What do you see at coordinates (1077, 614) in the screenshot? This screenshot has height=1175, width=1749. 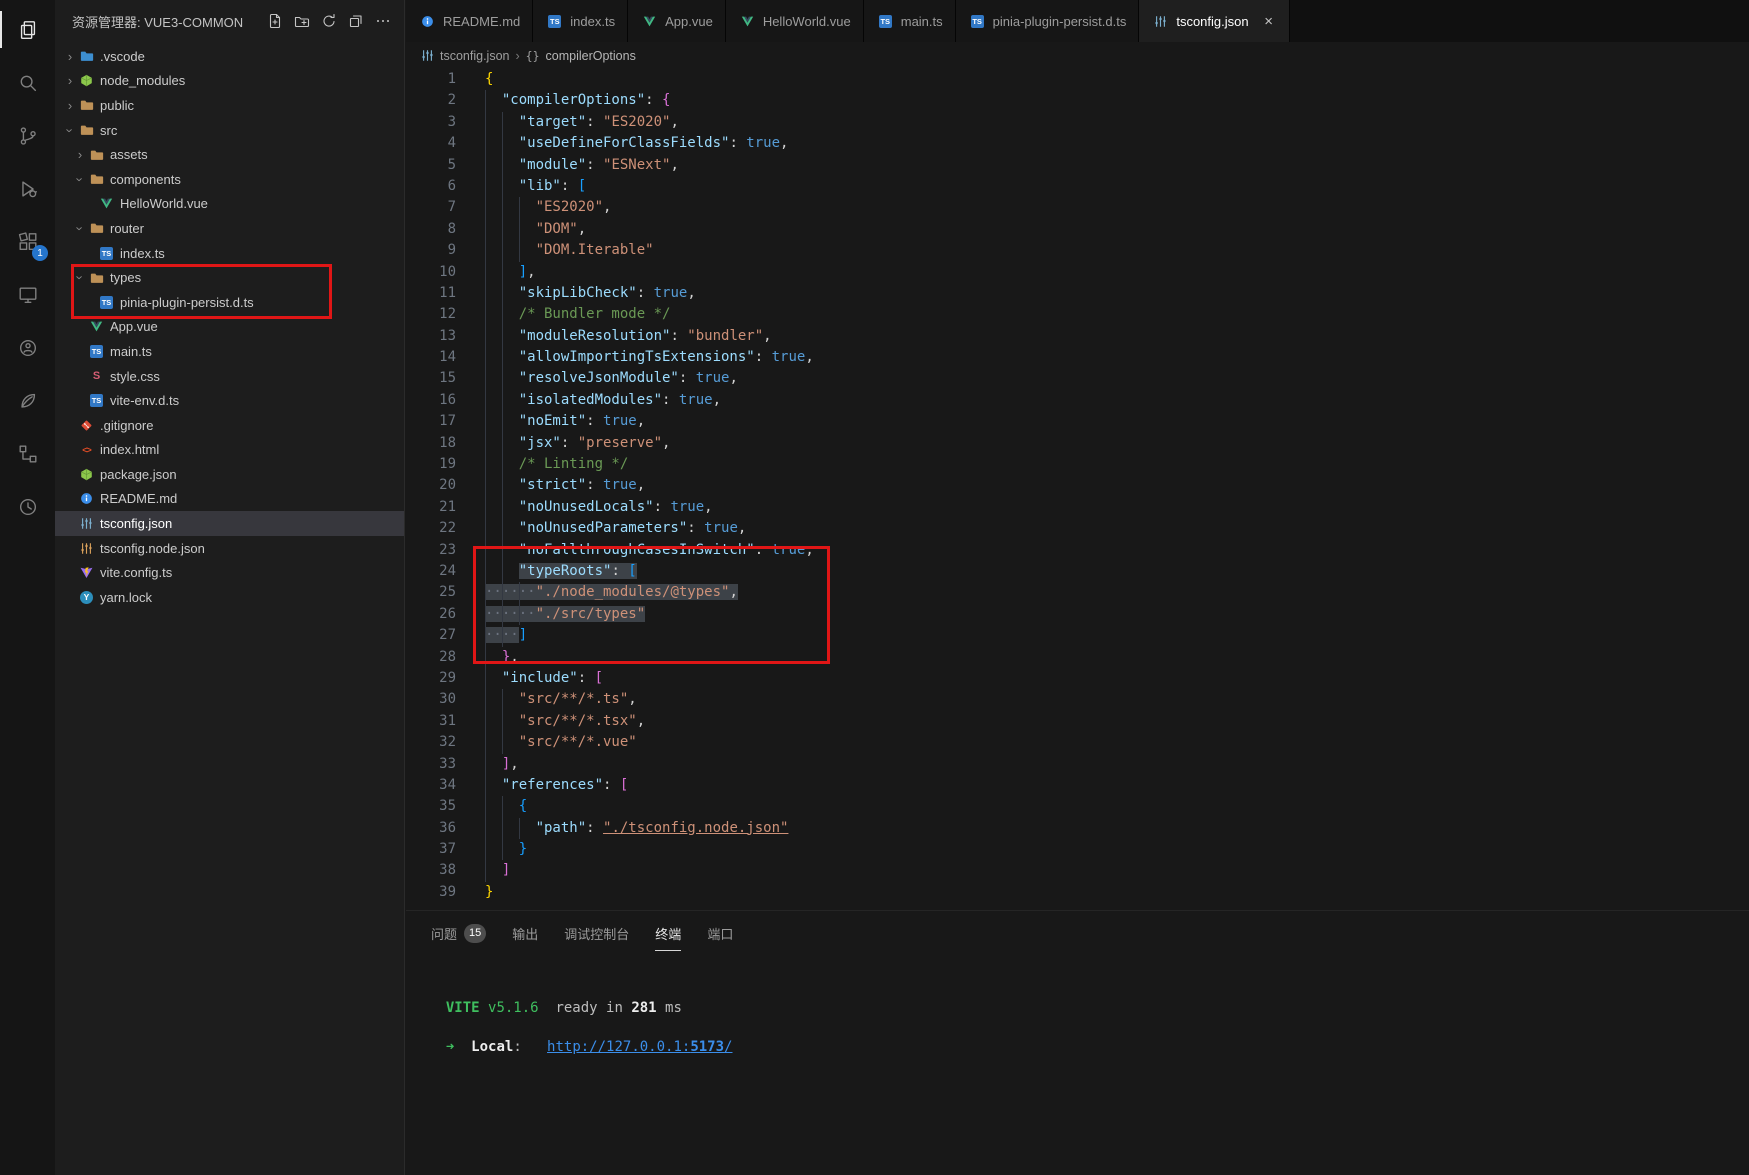 I see `code-line-26: 26 ······"./src/types"` at bounding box center [1077, 614].